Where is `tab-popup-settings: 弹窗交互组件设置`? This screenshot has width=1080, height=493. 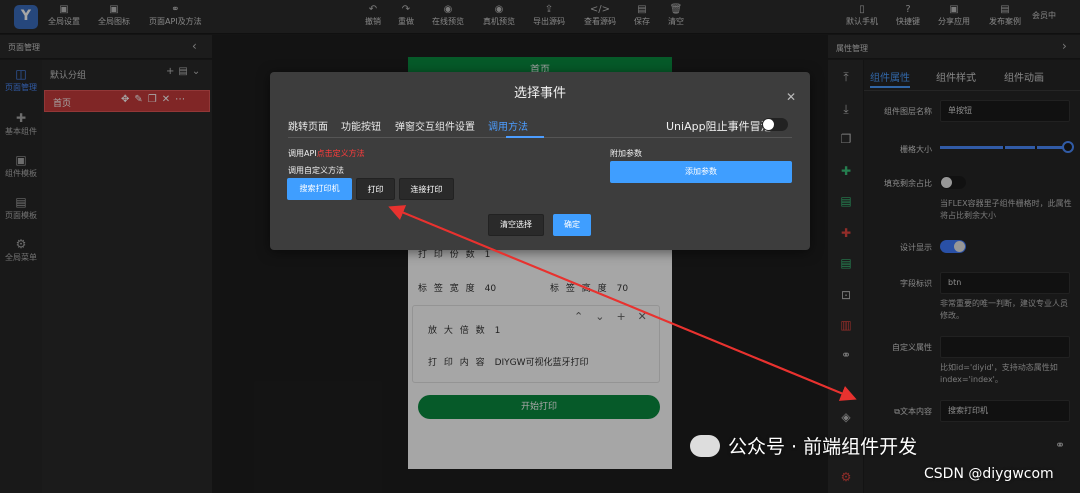
tab-popup-settings: 弹窗交互组件设置 is located at coordinates (435, 125).